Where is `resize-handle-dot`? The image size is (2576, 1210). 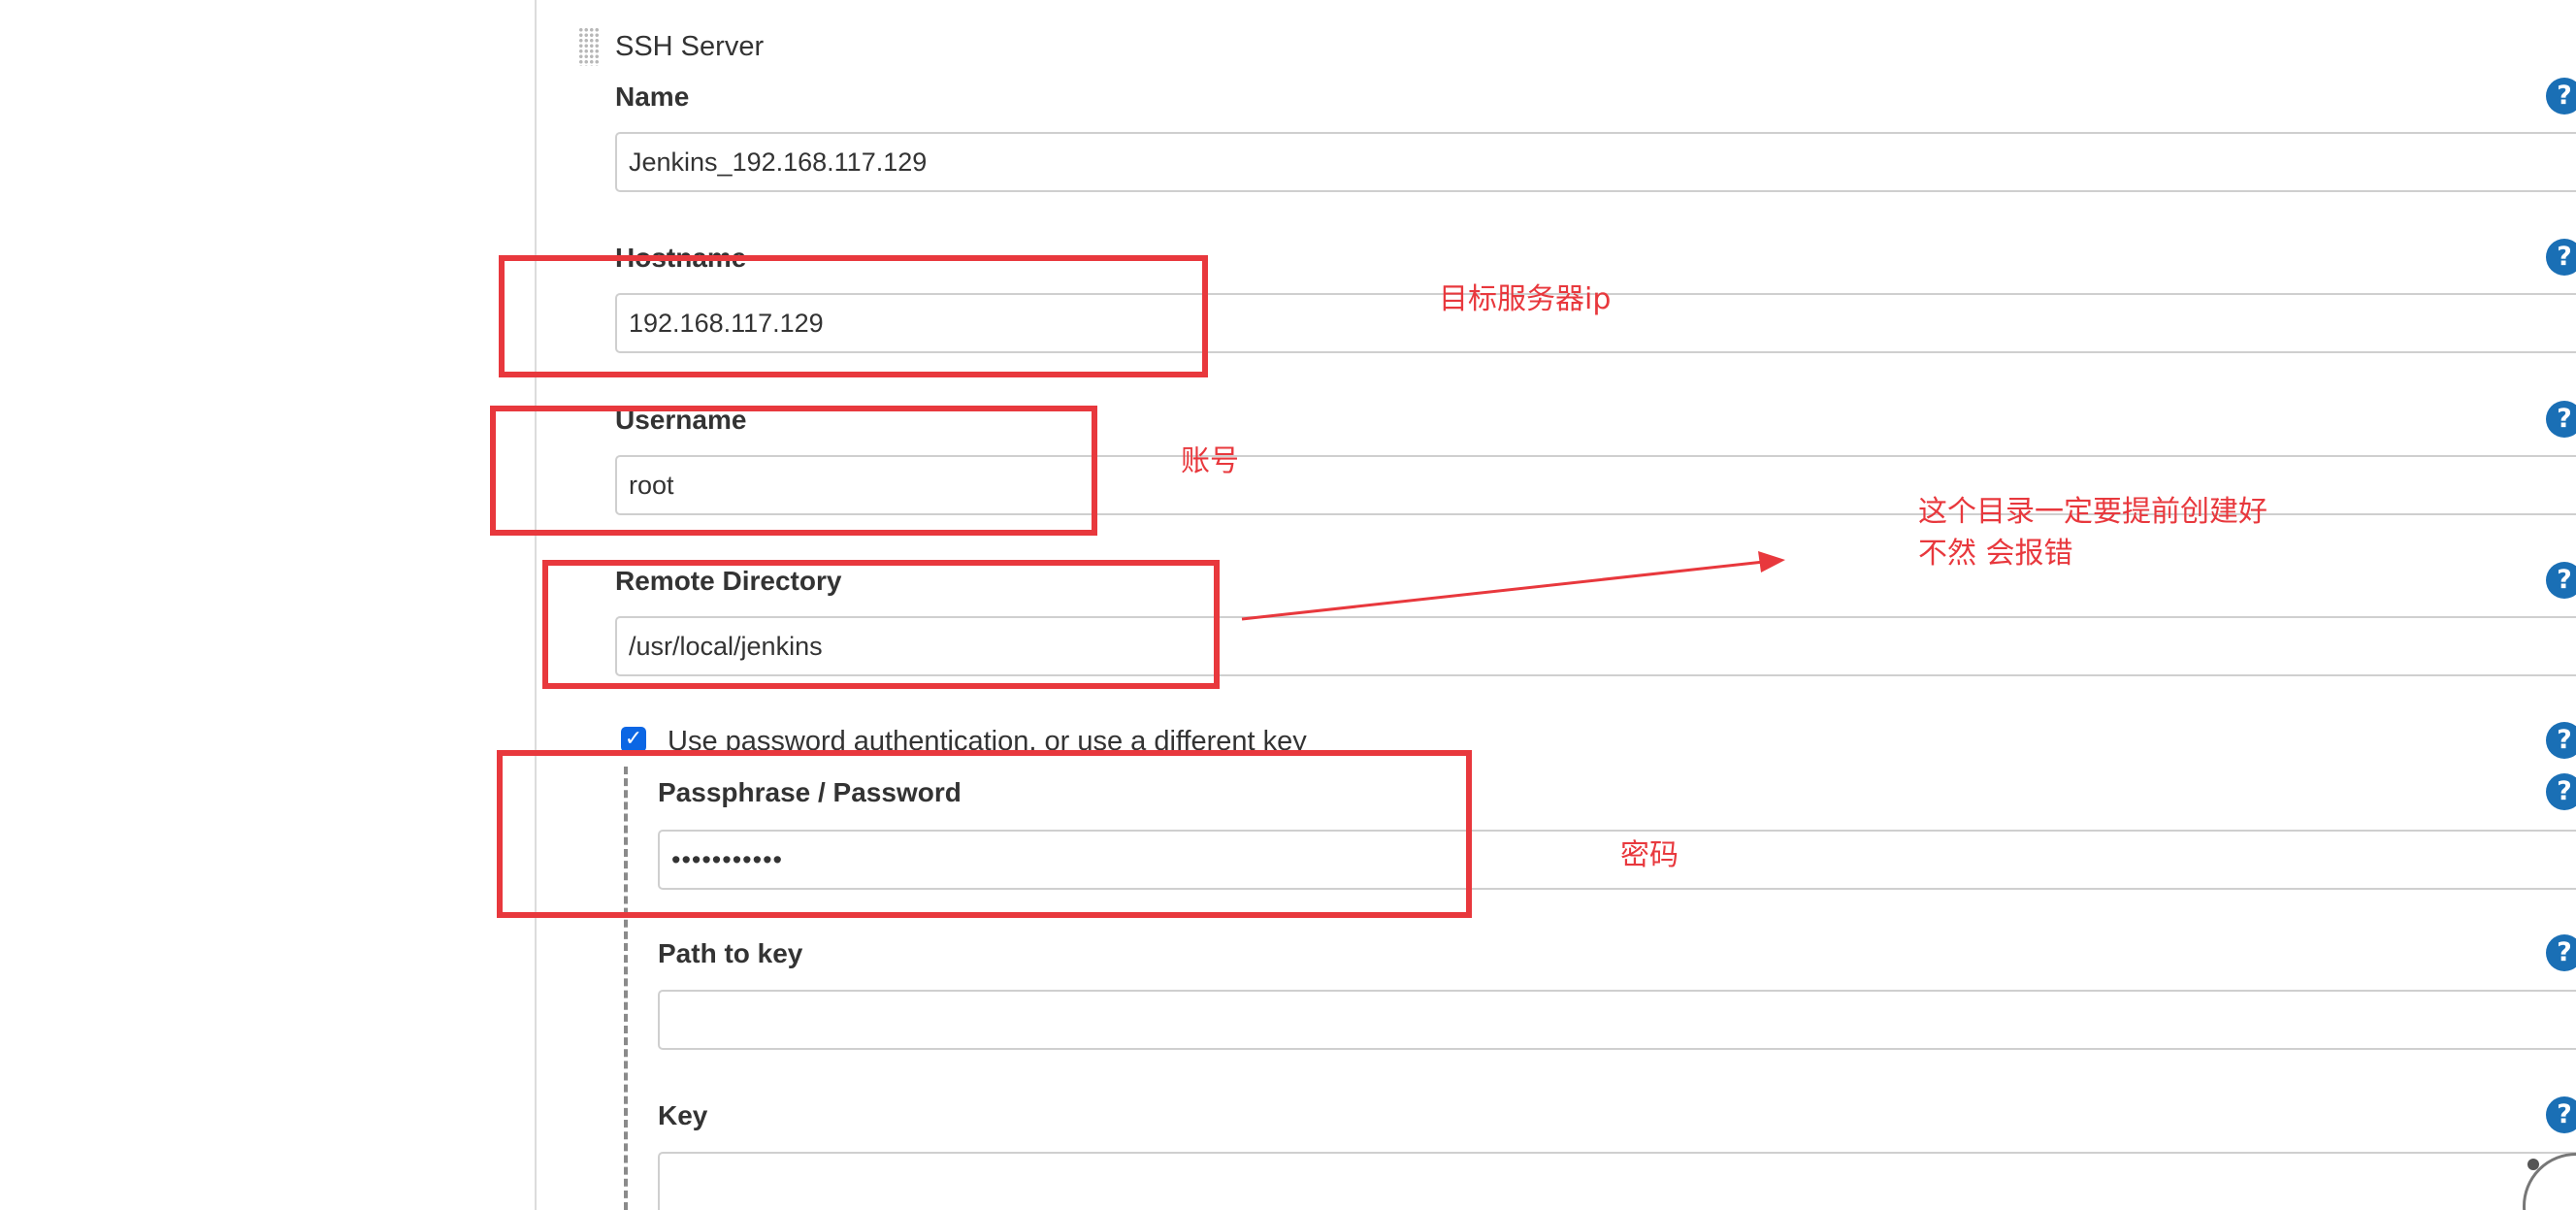 resize-handle-dot is located at coordinates (2533, 1164).